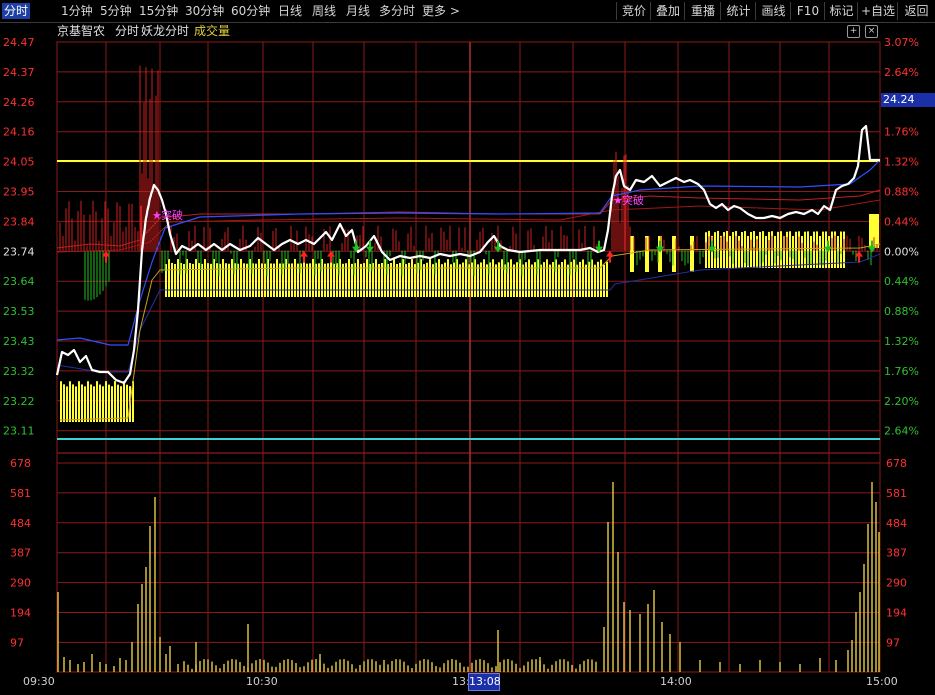 The width and height of the screenshot is (935, 695). Describe the element at coordinates (20, 463) in the screenshot. I see `volume-label-left: 678` at that location.